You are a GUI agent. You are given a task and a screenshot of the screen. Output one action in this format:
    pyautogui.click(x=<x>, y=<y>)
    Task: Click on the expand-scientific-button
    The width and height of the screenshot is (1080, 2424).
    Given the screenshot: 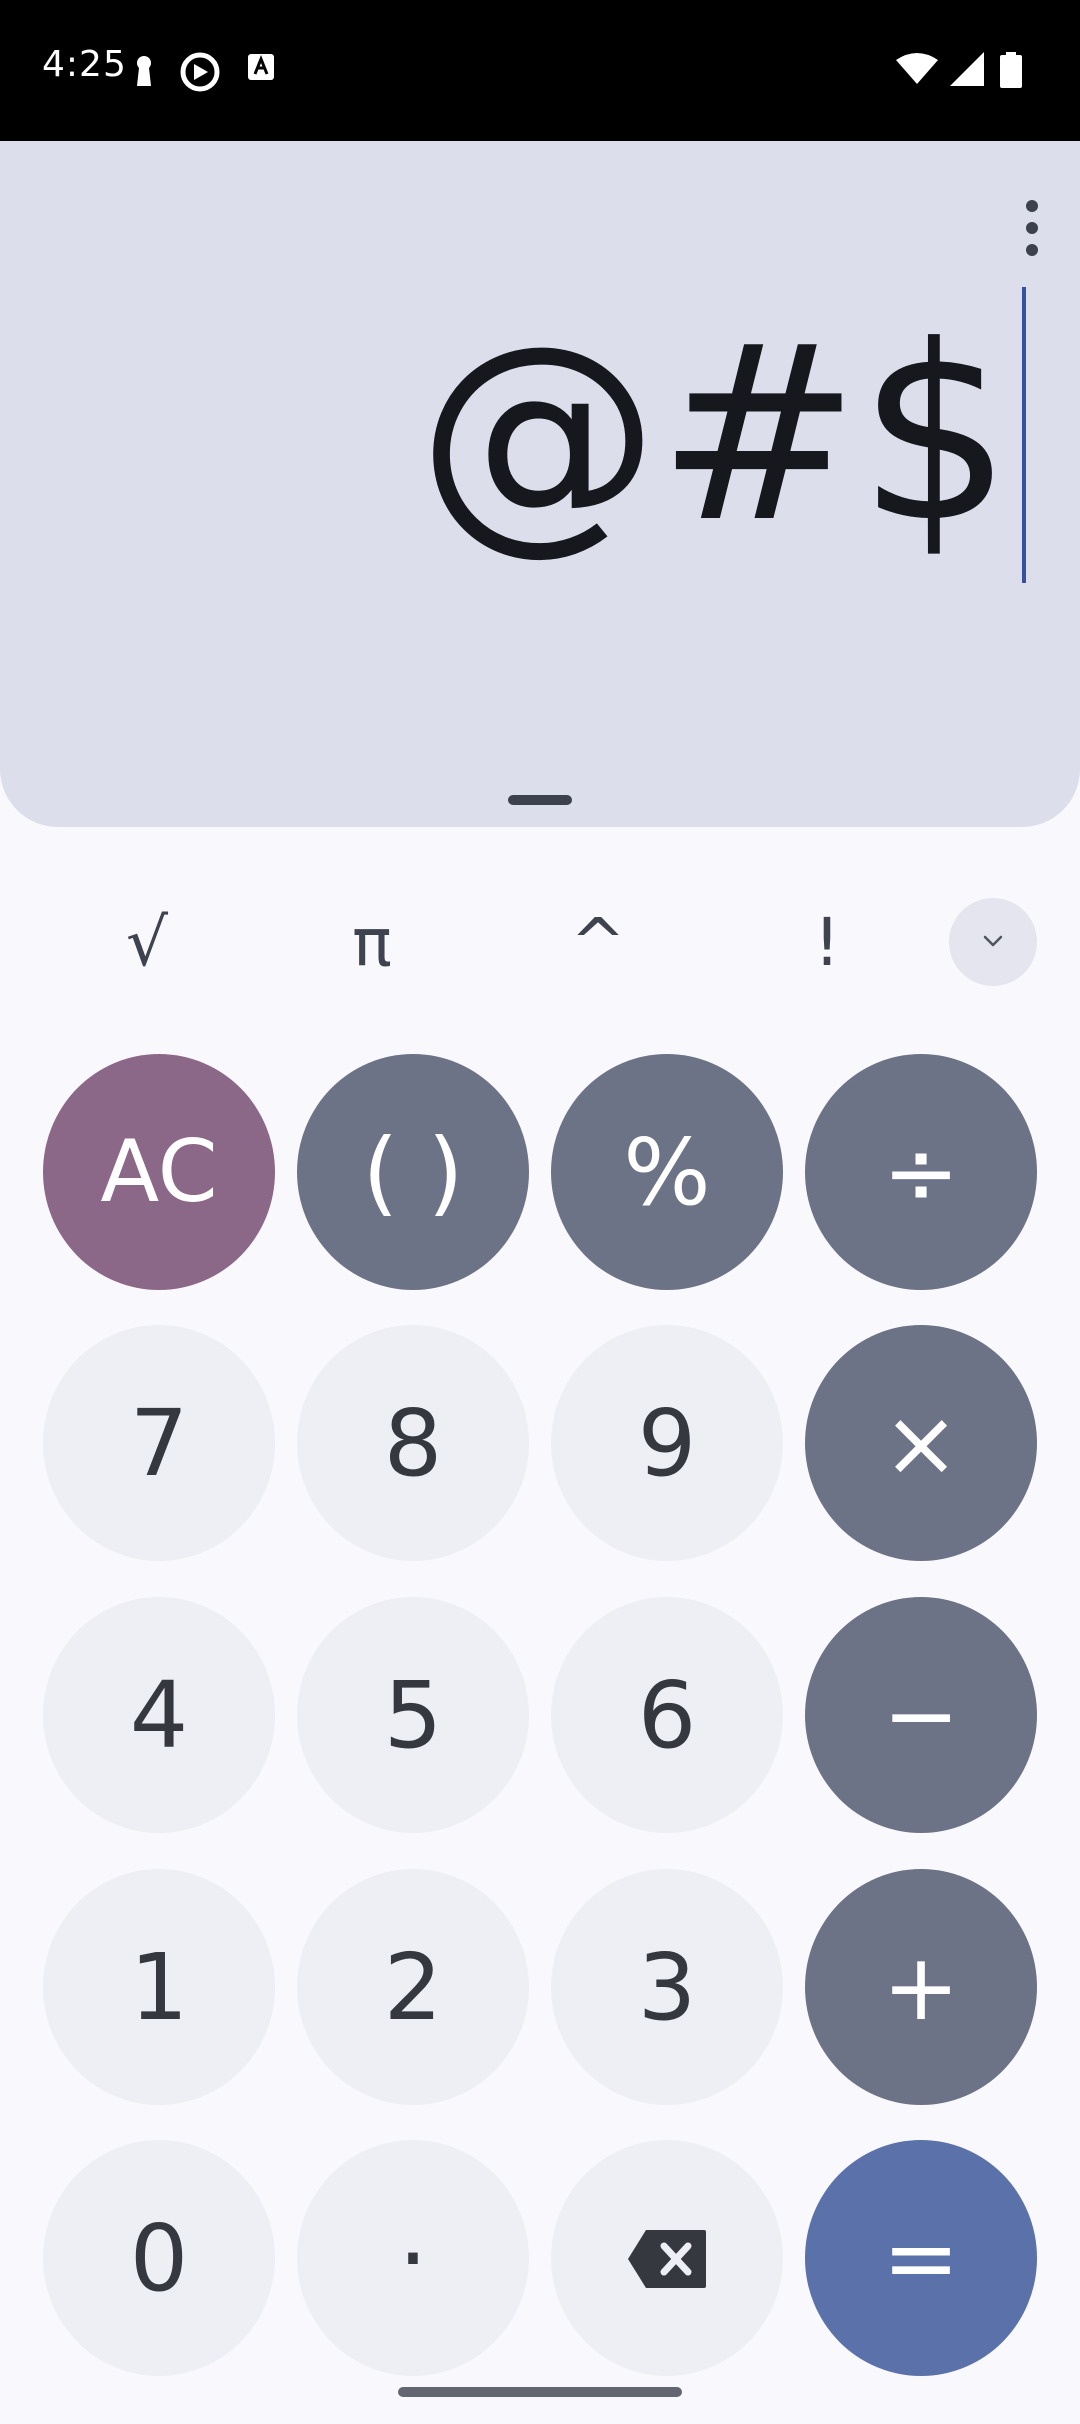 What is the action you would take?
    pyautogui.click(x=993, y=942)
    